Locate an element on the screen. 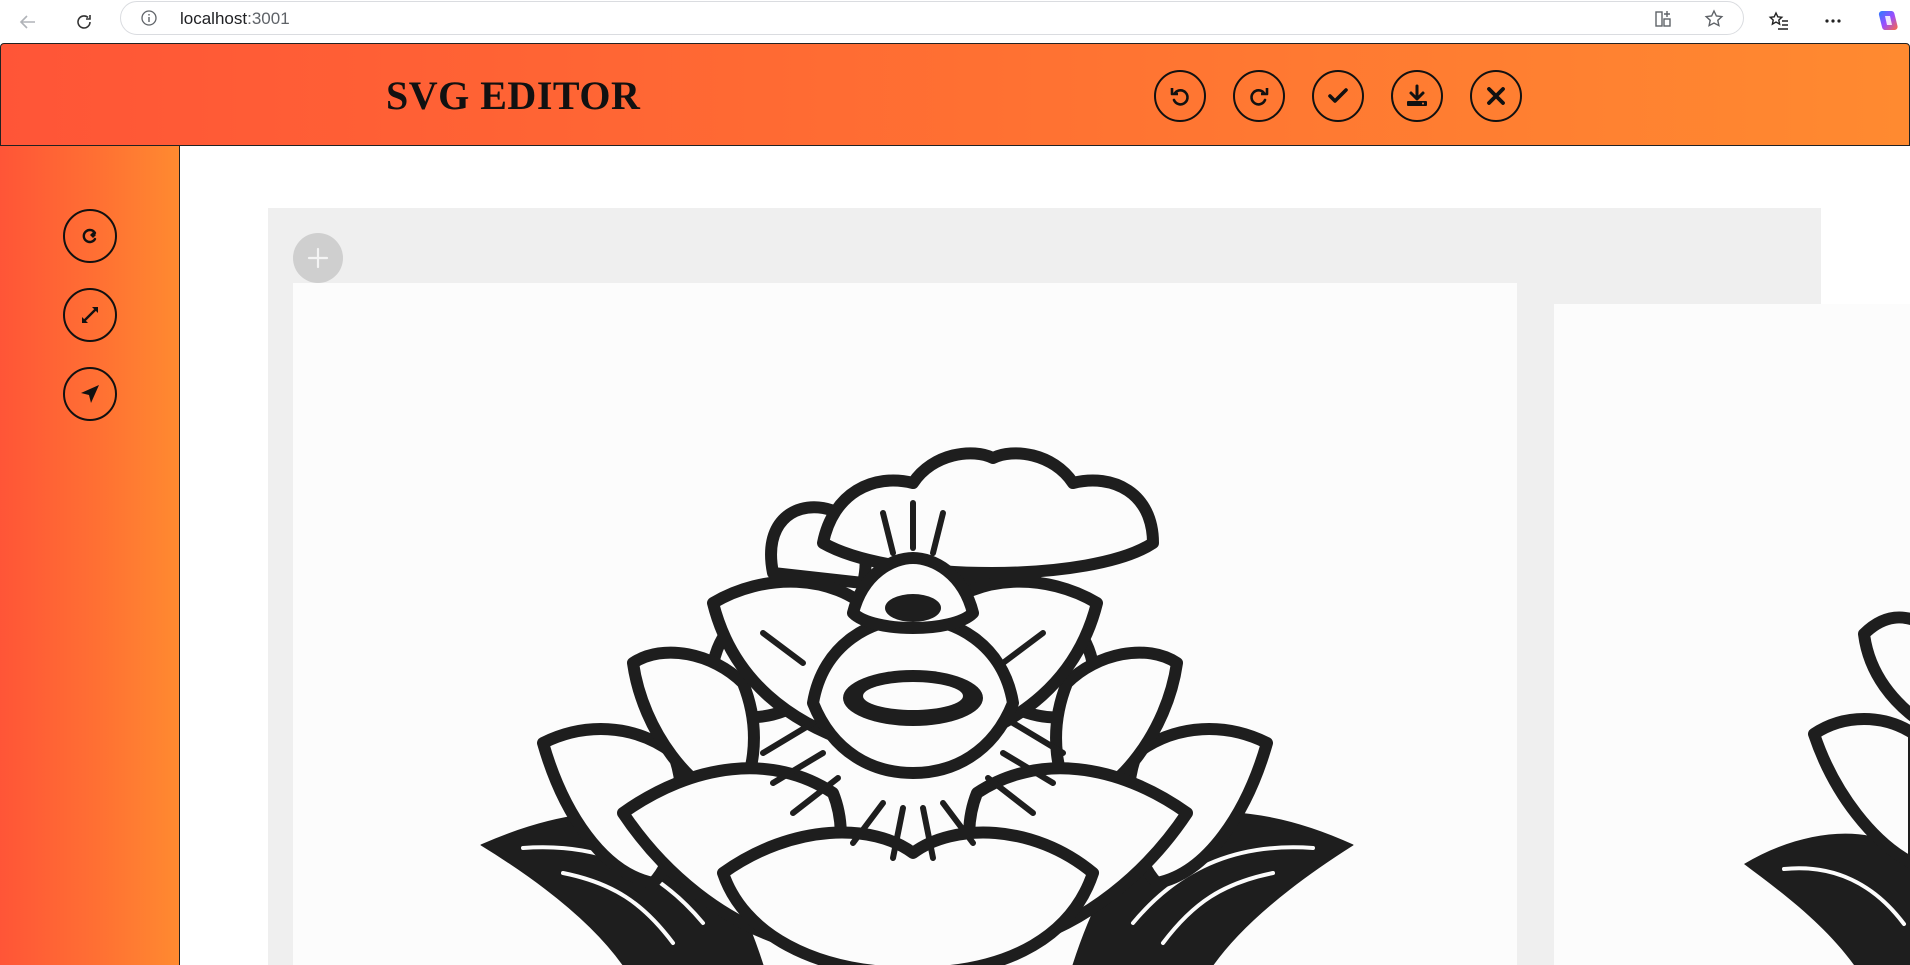  back-arrow-icon is located at coordinates (27, 22).